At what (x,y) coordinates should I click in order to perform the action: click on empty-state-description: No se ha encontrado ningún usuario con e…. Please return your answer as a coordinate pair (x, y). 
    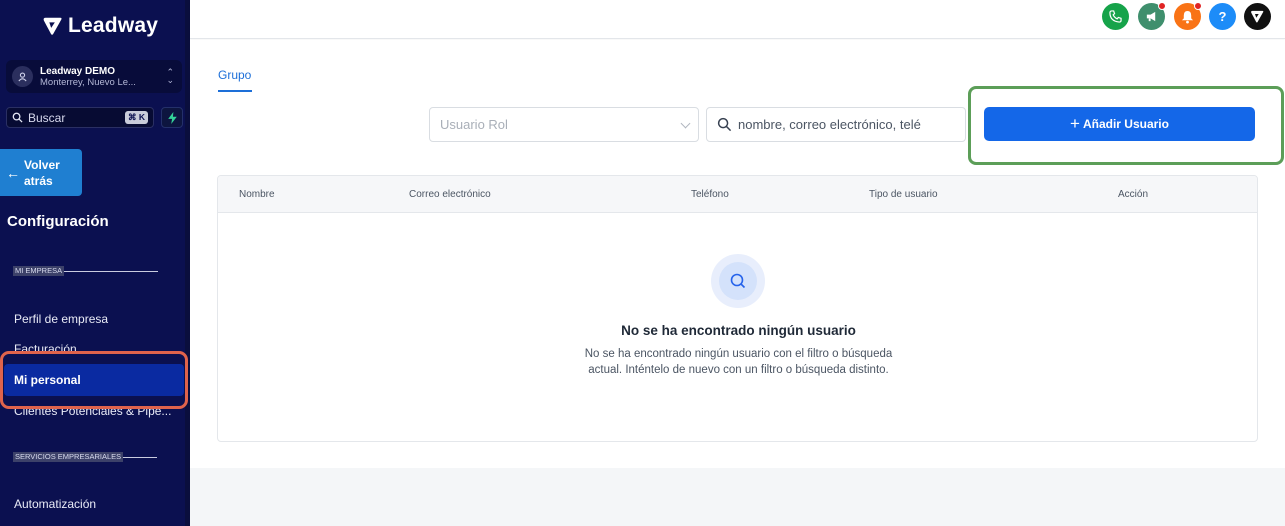
    Looking at the image, I should click on (737, 362).